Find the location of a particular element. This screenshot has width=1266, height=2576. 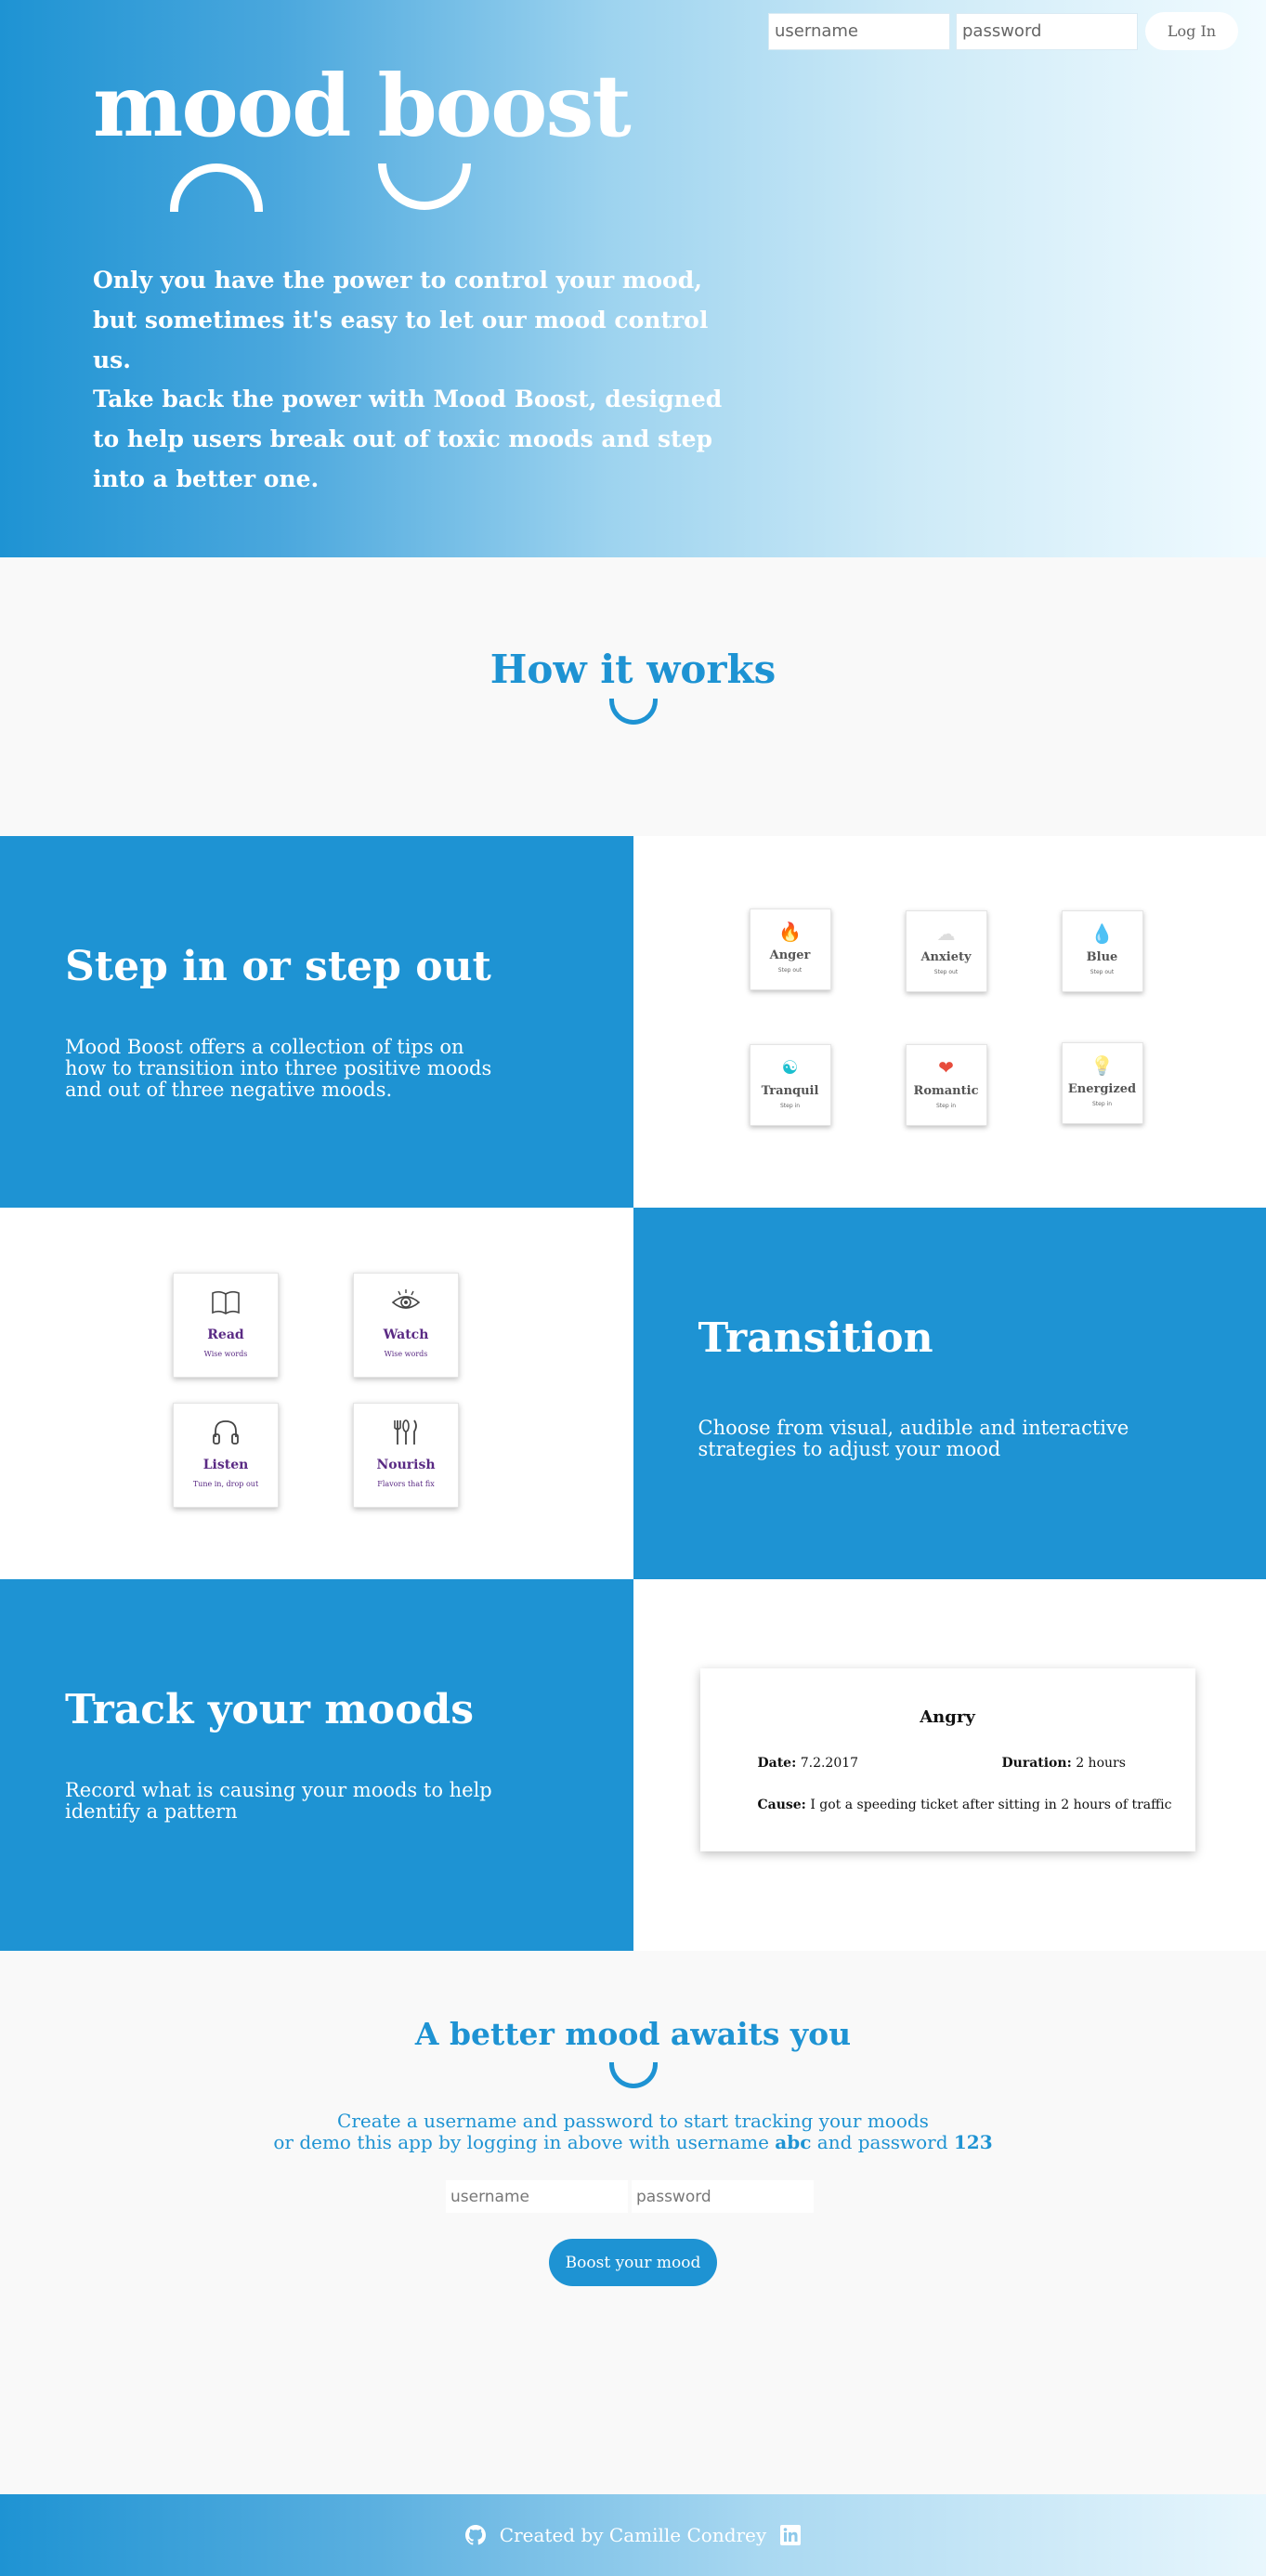

footer: Created by Camille Condrey is located at coordinates (633, 2535).